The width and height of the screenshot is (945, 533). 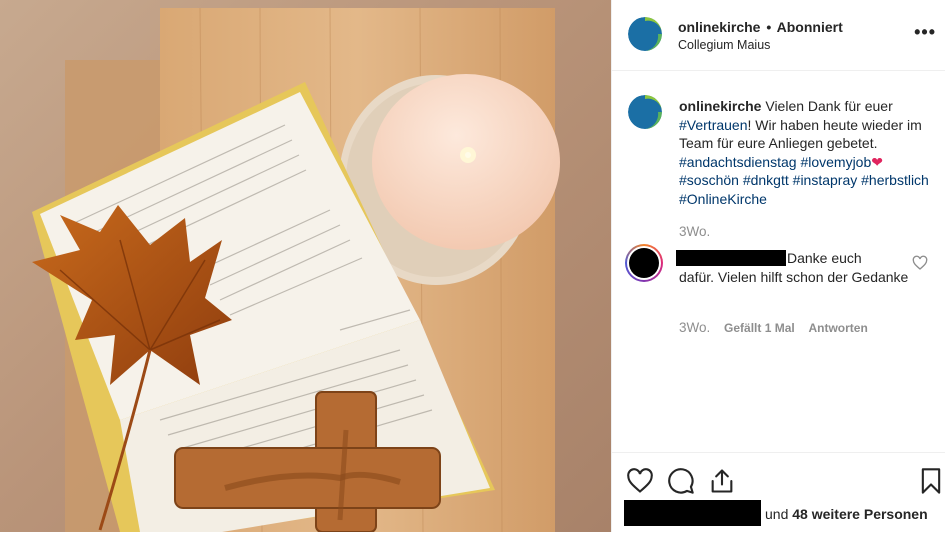 I want to click on heart-icon, so click(x=640, y=481).